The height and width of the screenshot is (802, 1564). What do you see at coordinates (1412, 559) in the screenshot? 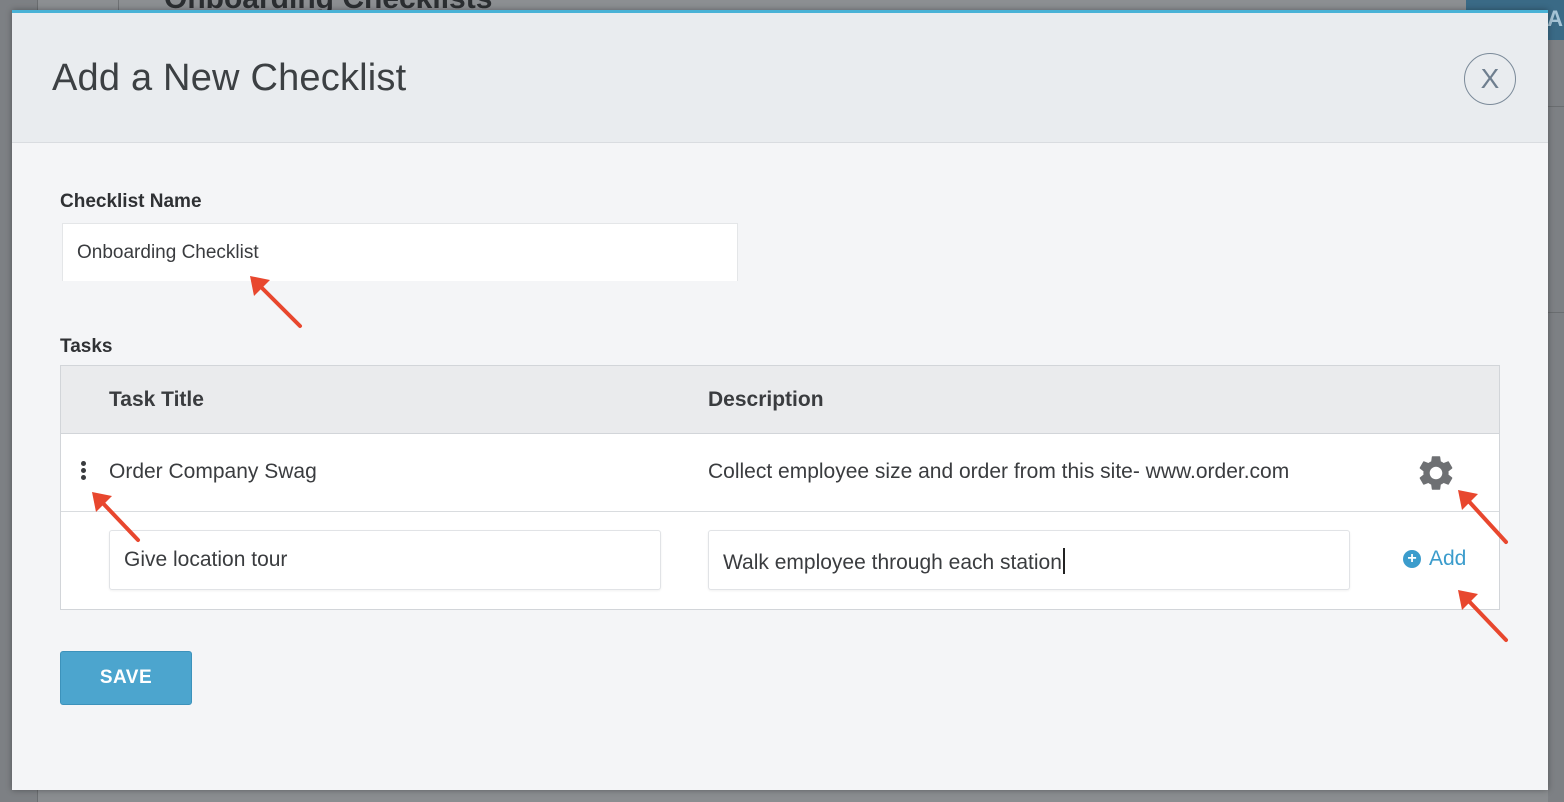
I see `plus-circle-icon: +` at bounding box center [1412, 559].